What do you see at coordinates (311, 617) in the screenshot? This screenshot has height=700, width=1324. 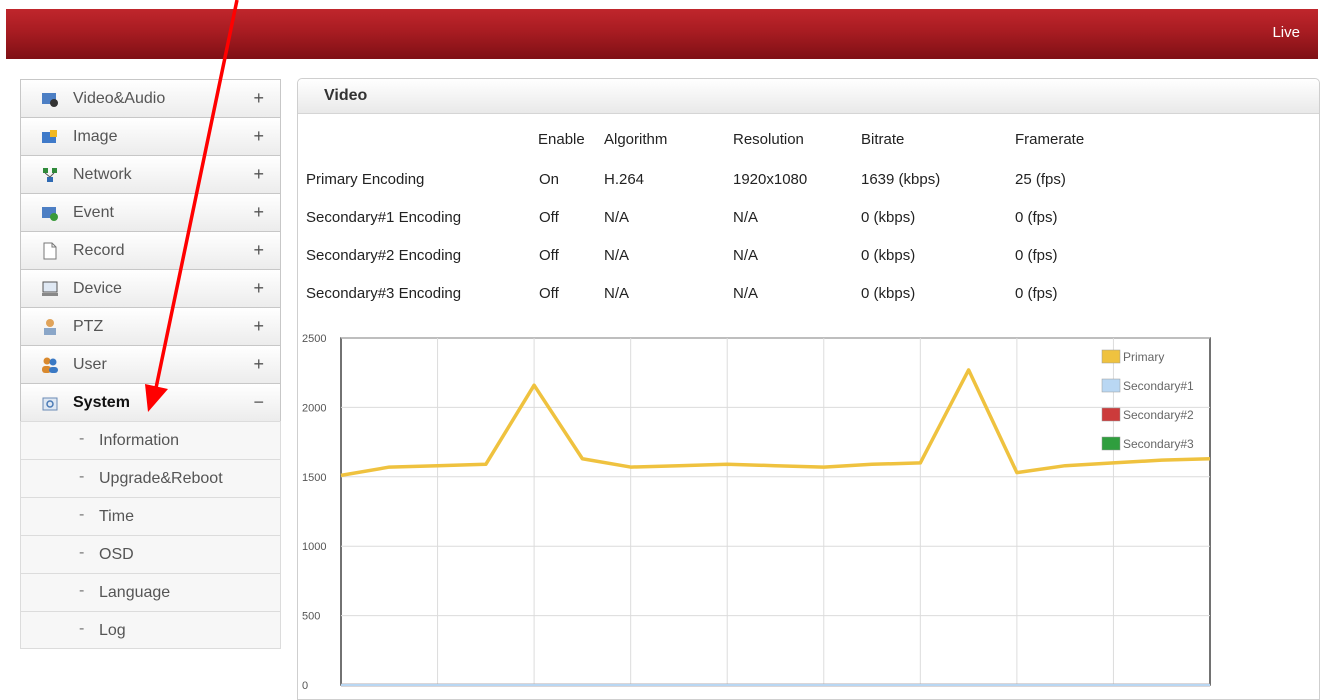 I see `y-tick-label: 500` at bounding box center [311, 617].